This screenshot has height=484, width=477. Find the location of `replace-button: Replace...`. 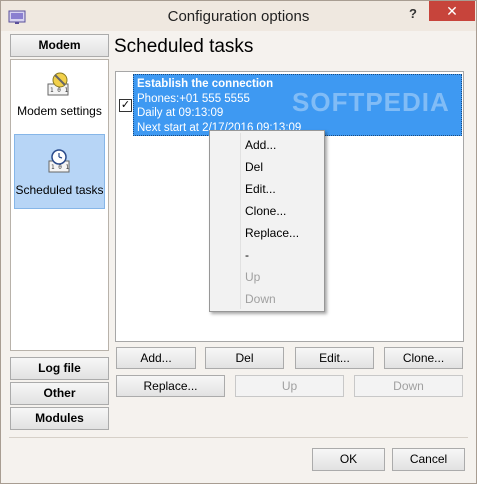

replace-button: Replace... is located at coordinates (170, 386).